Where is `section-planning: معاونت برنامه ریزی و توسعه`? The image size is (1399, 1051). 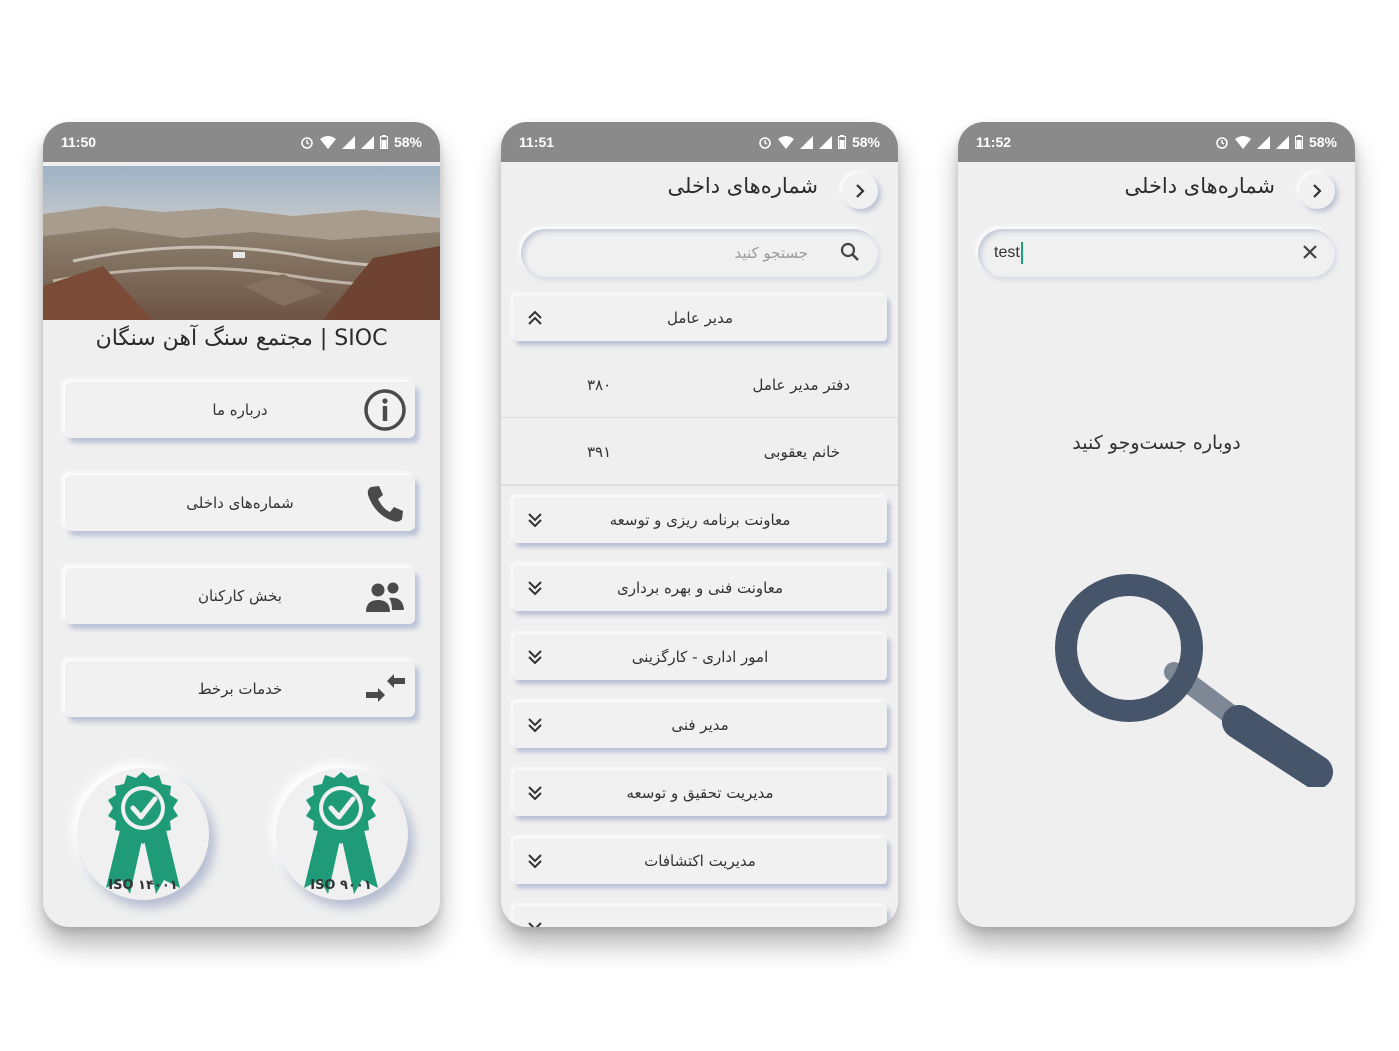 section-planning: معاونت برنامه ریزی و توسعه is located at coordinates (700, 520).